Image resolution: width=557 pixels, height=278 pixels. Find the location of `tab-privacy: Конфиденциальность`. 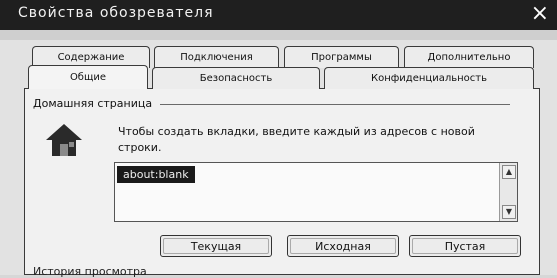

tab-privacy: Конфиденциальность is located at coordinates (429, 78).